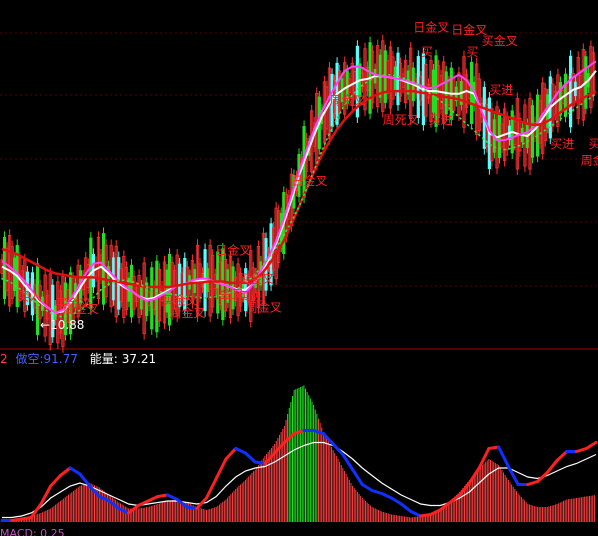  I want to click on short-label: 做空:, so click(29, 359).